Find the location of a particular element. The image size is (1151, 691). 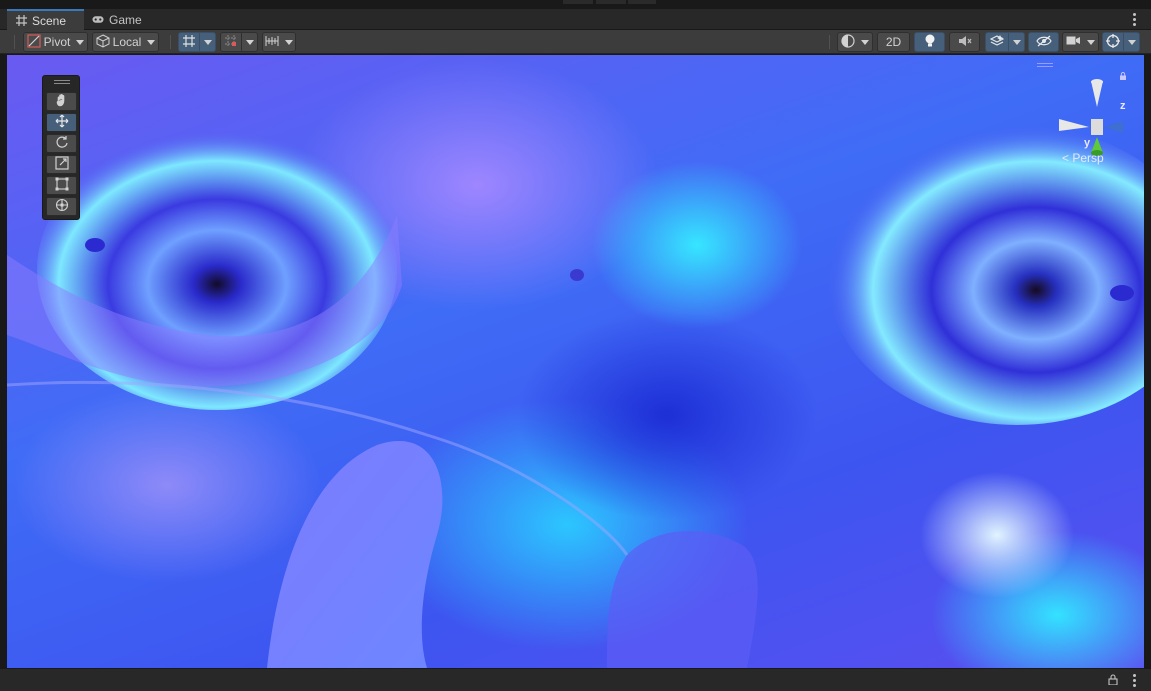

eye-hidden-icon is located at coordinates (1043, 42).